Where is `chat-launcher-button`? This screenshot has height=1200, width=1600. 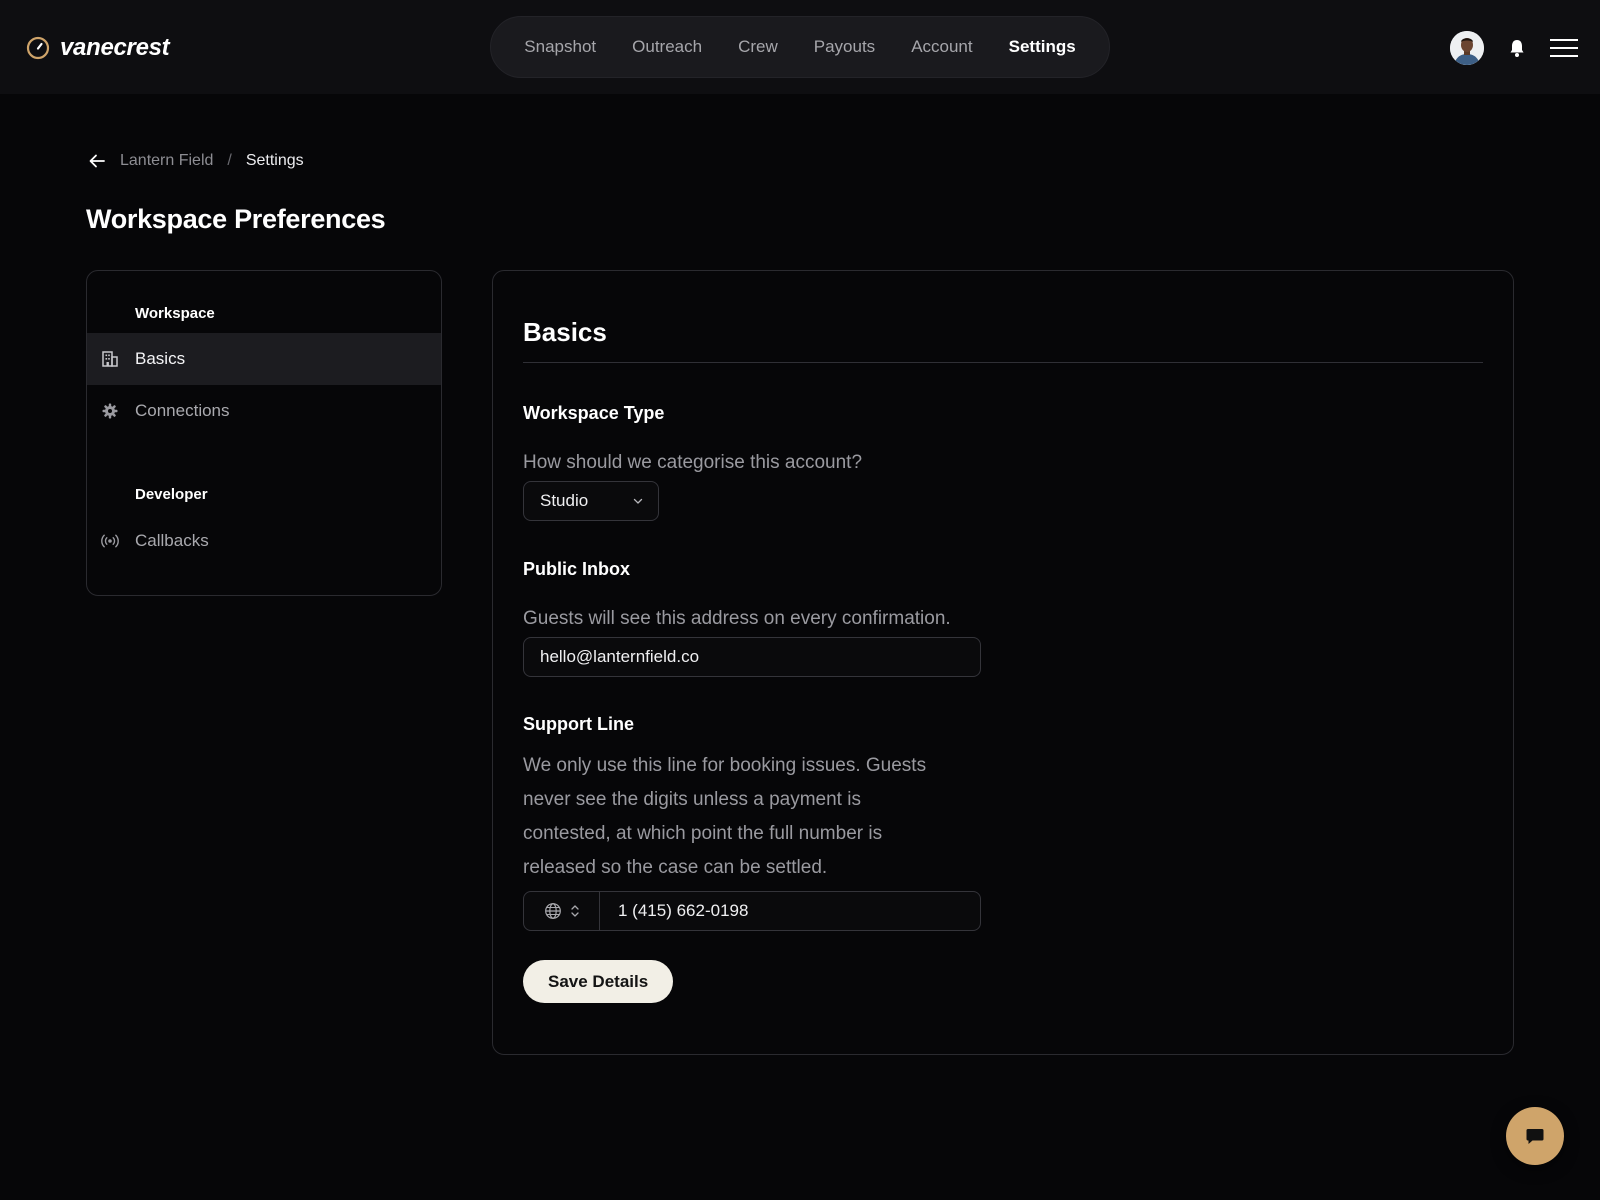 chat-launcher-button is located at coordinates (1535, 1136).